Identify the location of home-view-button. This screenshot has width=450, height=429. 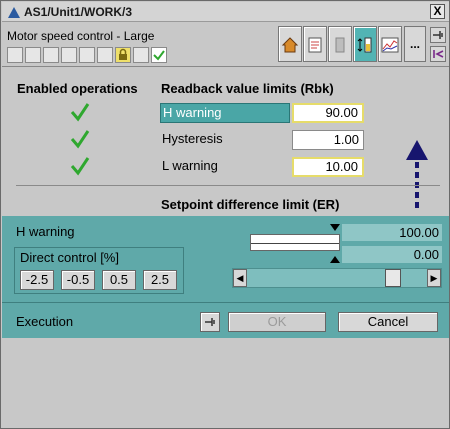
(290, 44).